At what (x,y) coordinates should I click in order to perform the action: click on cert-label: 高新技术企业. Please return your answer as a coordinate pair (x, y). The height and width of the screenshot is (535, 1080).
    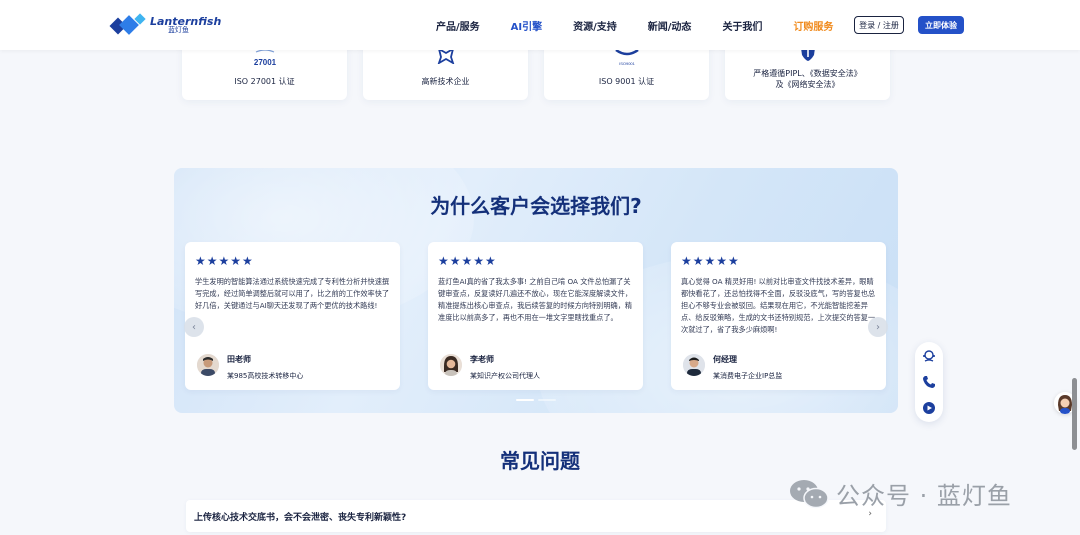
    Looking at the image, I should click on (445, 81).